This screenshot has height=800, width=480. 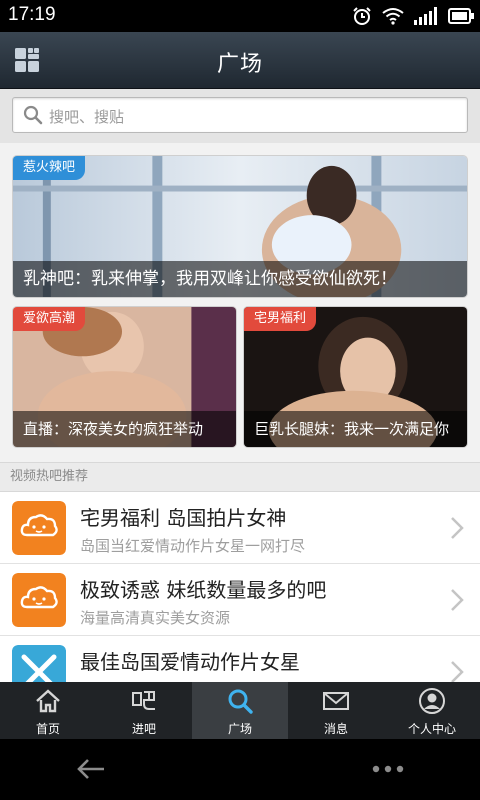 What do you see at coordinates (91, 769) in the screenshot?
I see `back-arrow-icon` at bounding box center [91, 769].